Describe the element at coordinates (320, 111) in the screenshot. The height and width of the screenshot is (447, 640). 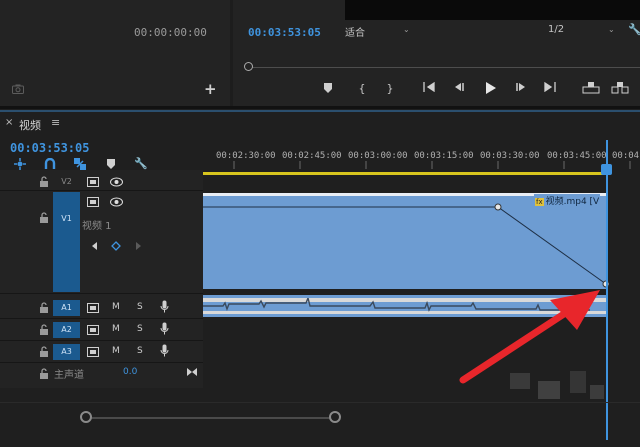
I see `active-panel-highlight` at that location.